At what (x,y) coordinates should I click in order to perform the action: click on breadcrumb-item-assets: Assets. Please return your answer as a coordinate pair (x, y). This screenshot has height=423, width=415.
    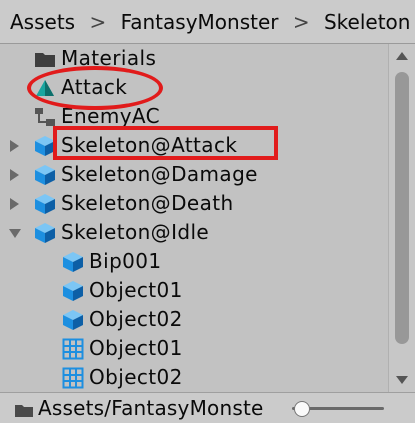
    Looking at the image, I should click on (42, 22).